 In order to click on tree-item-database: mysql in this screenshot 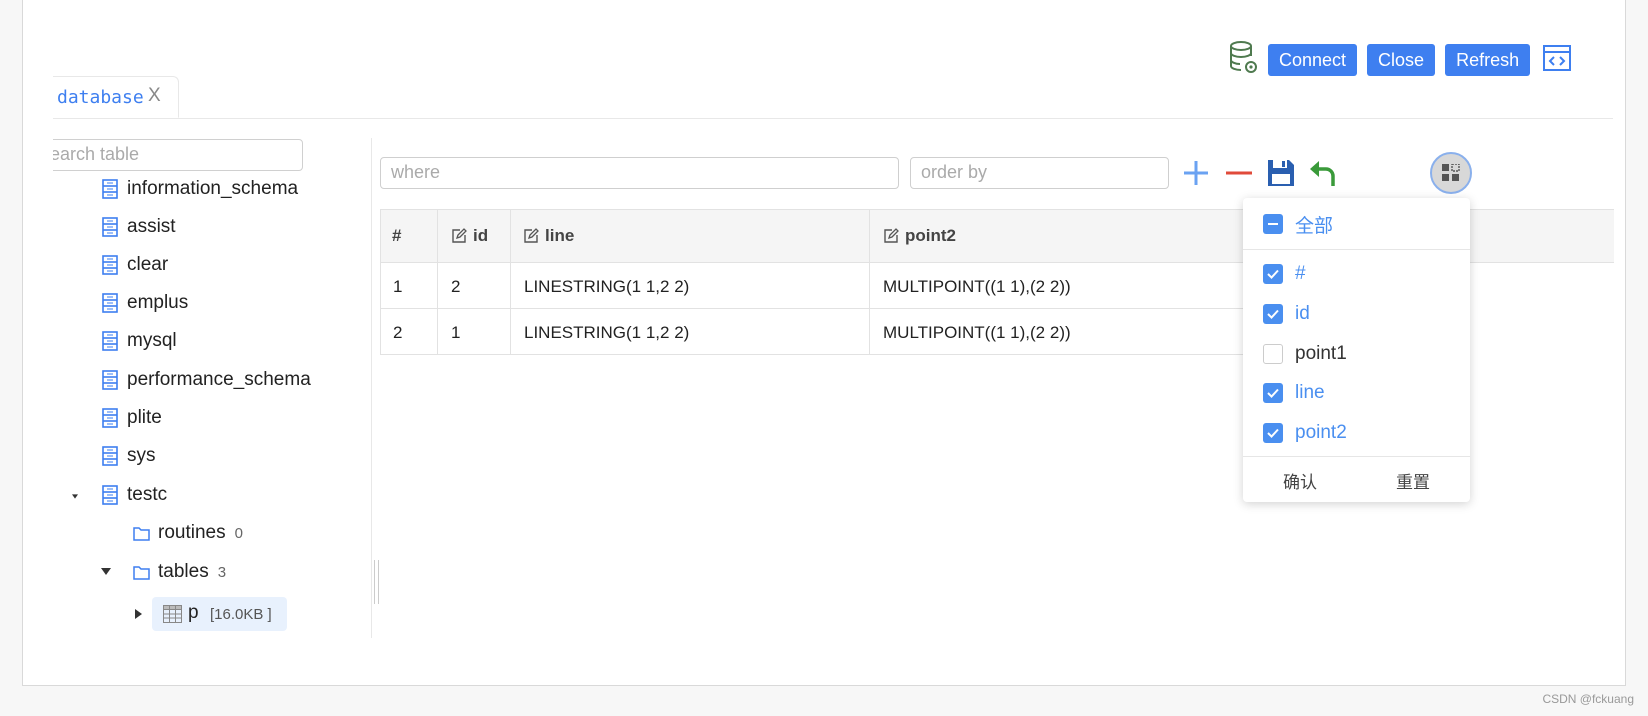, I will do `click(139, 341)`.